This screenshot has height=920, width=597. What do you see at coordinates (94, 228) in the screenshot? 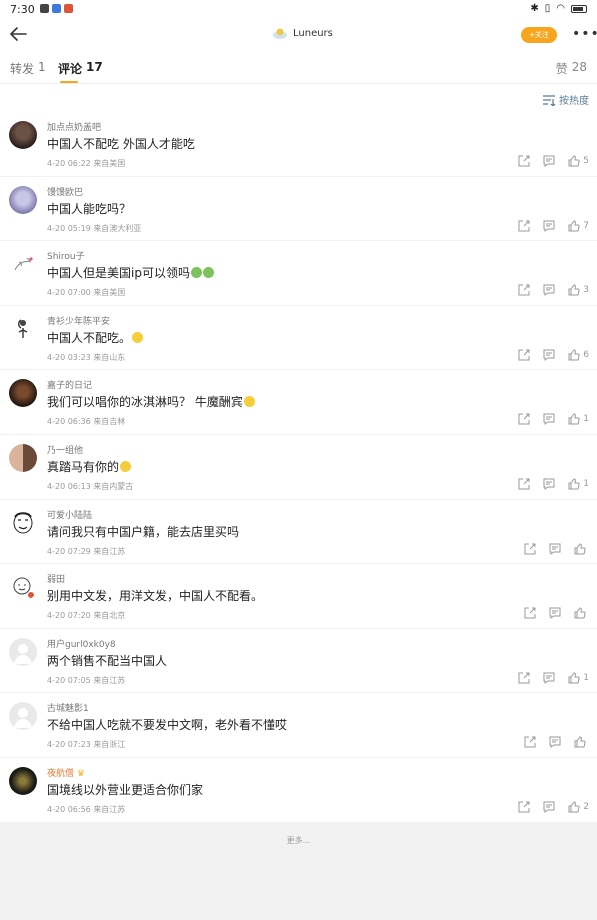
I see `comment-meta: 4-20 05:19 来自澳大利亚` at bounding box center [94, 228].